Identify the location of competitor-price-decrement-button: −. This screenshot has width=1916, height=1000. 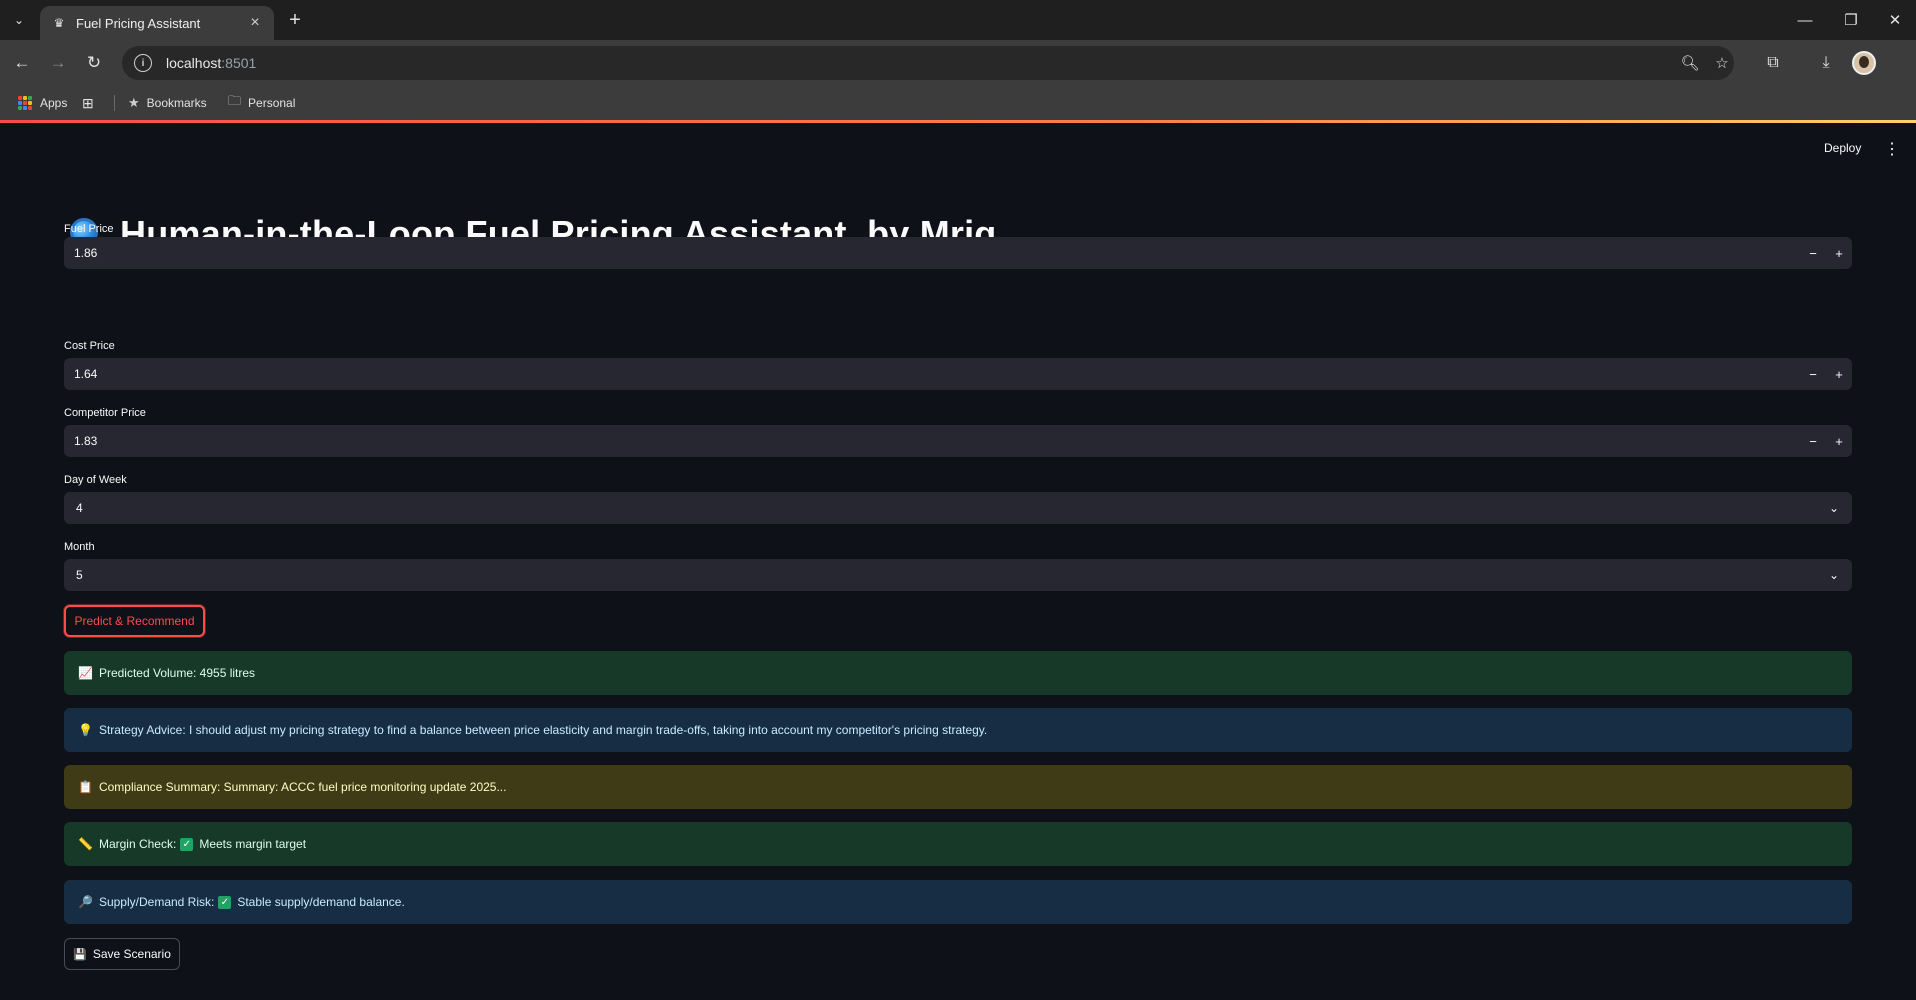
(1813, 441).